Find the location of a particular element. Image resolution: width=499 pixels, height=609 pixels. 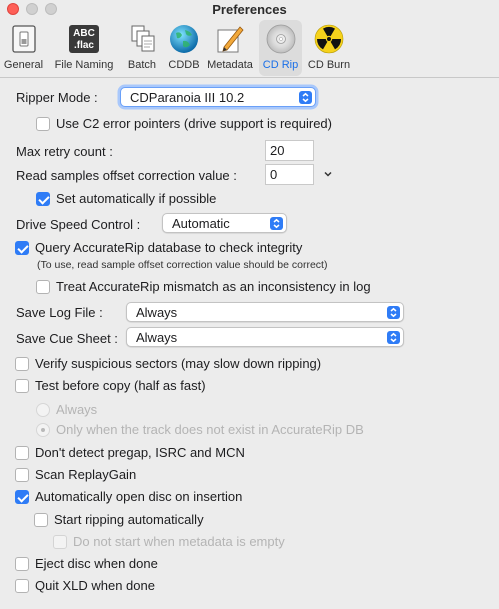

save-cue-label: Save Cue Sheet : is located at coordinates (67, 338).